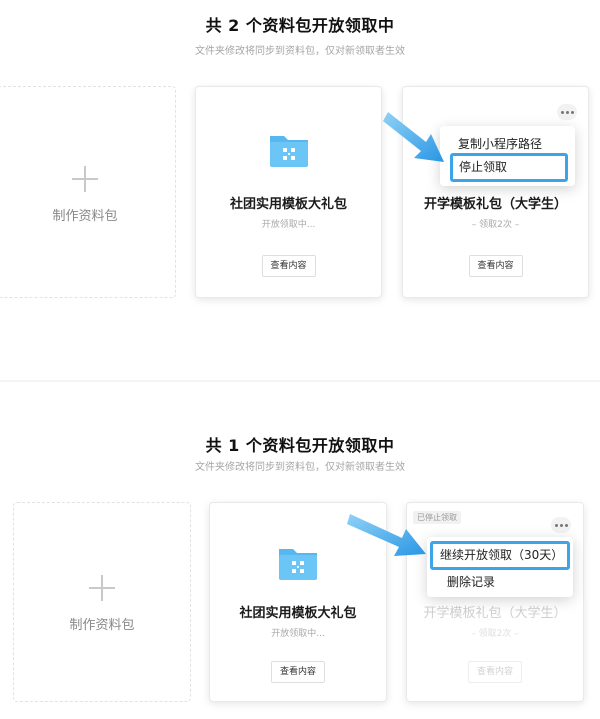  I want to click on pack-options-menu: 继续开放领取（30天） 删除记录, so click(500, 567).